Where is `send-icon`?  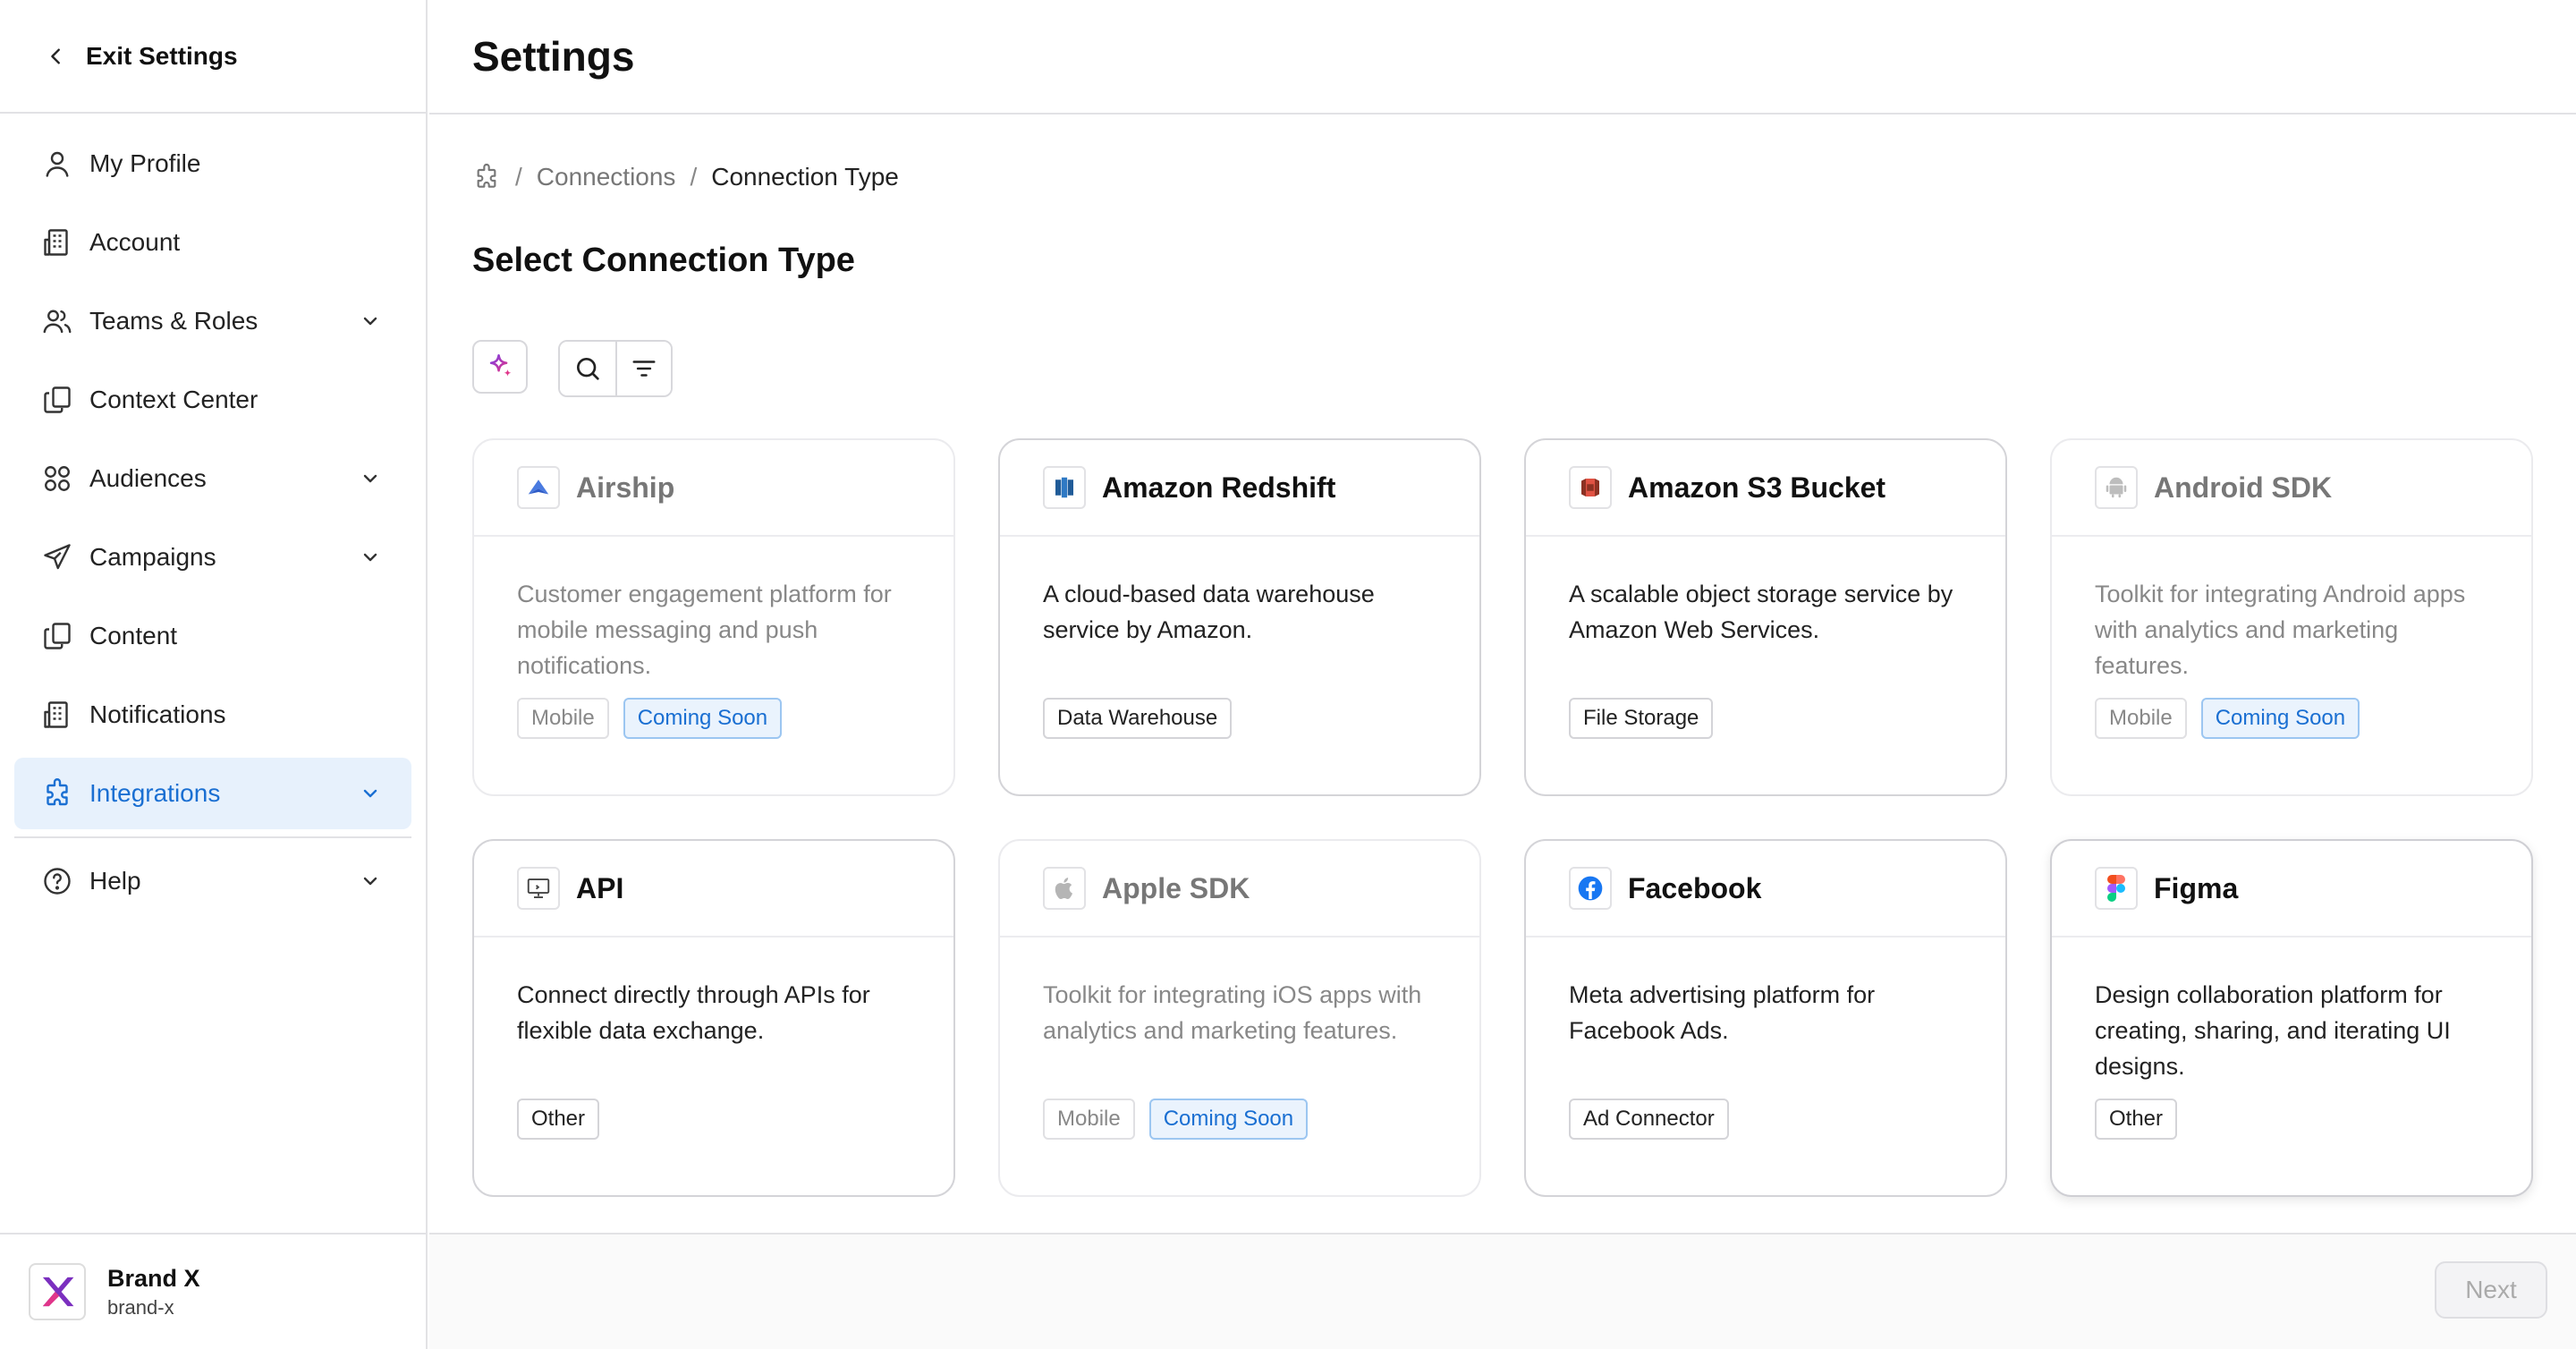 send-icon is located at coordinates (57, 557).